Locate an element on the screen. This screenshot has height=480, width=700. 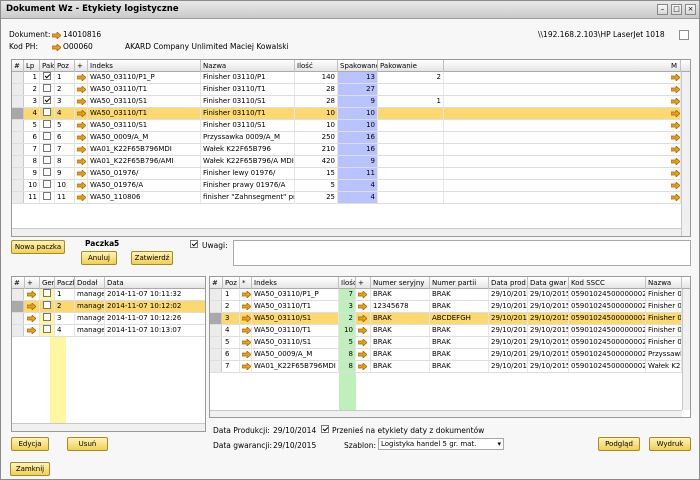
transfer-dates-checkbox is located at coordinates (325, 429).